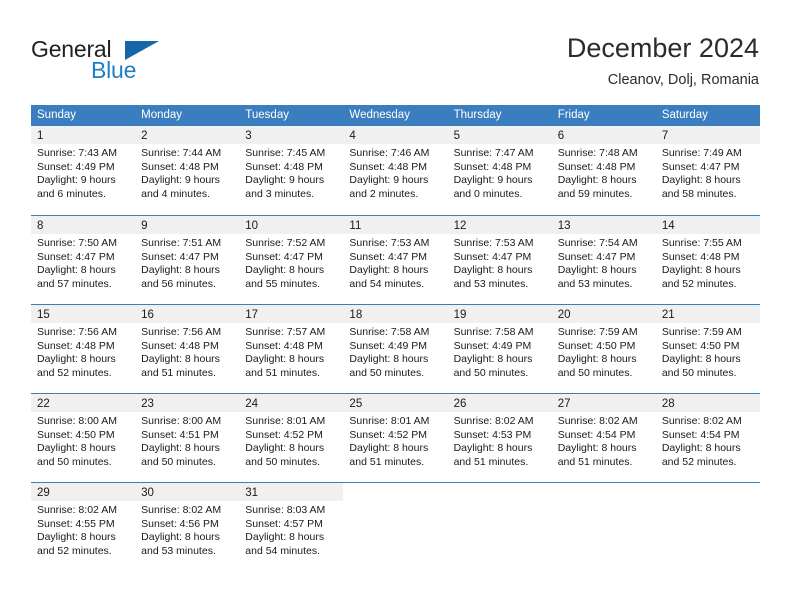 The height and width of the screenshot is (612, 792). I want to click on sunset-text: Sunset: 4:57 PM, so click(284, 523).